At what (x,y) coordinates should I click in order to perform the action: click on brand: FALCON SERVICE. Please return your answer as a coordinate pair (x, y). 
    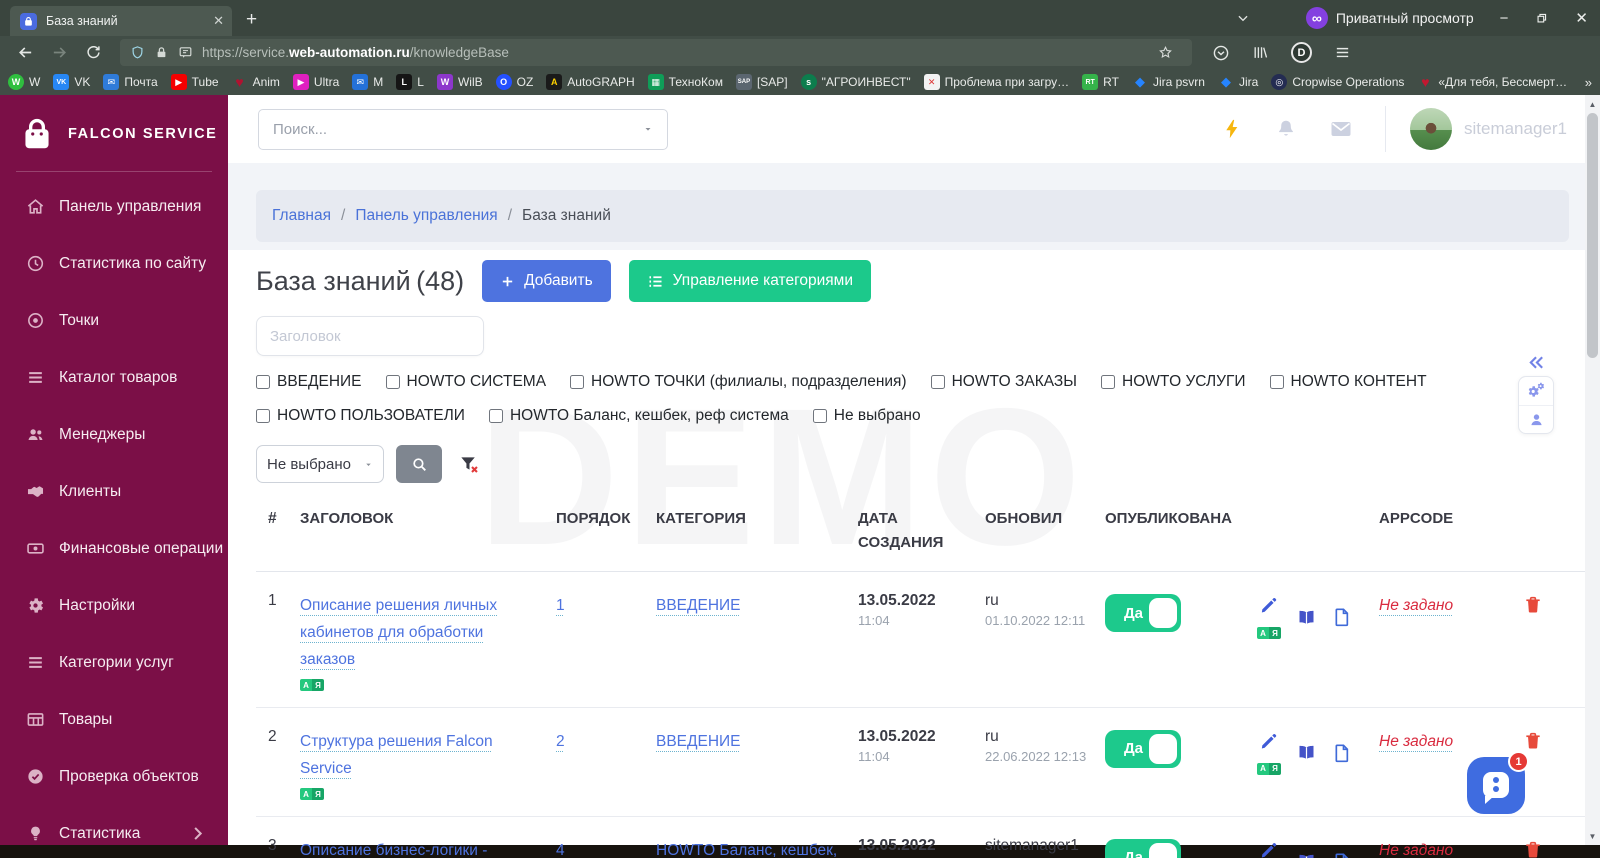
    Looking at the image, I should click on (114, 132).